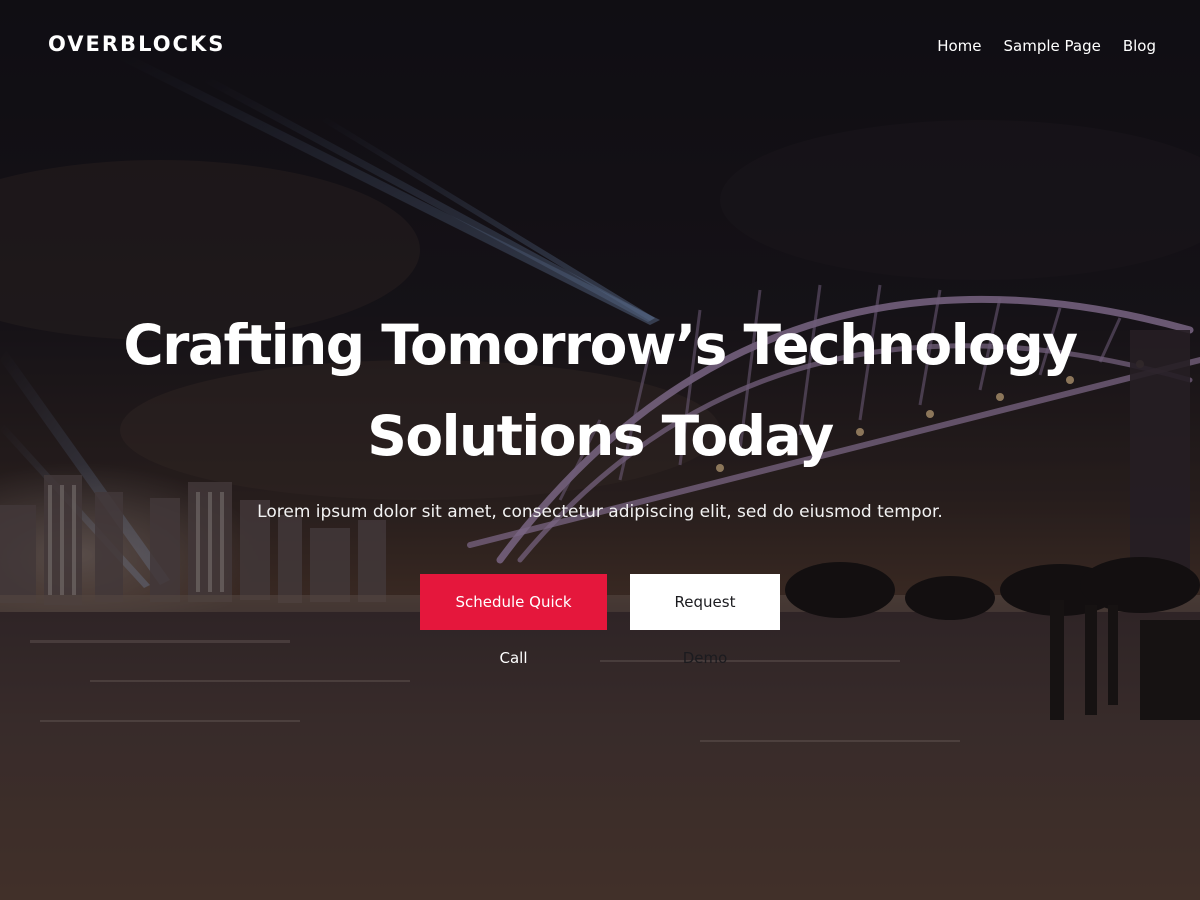  What do you see at coordinates (600, 436) in the screenshot?
I see `hero-title-line-2: Solutions Today` at bounding box center [600, 436].